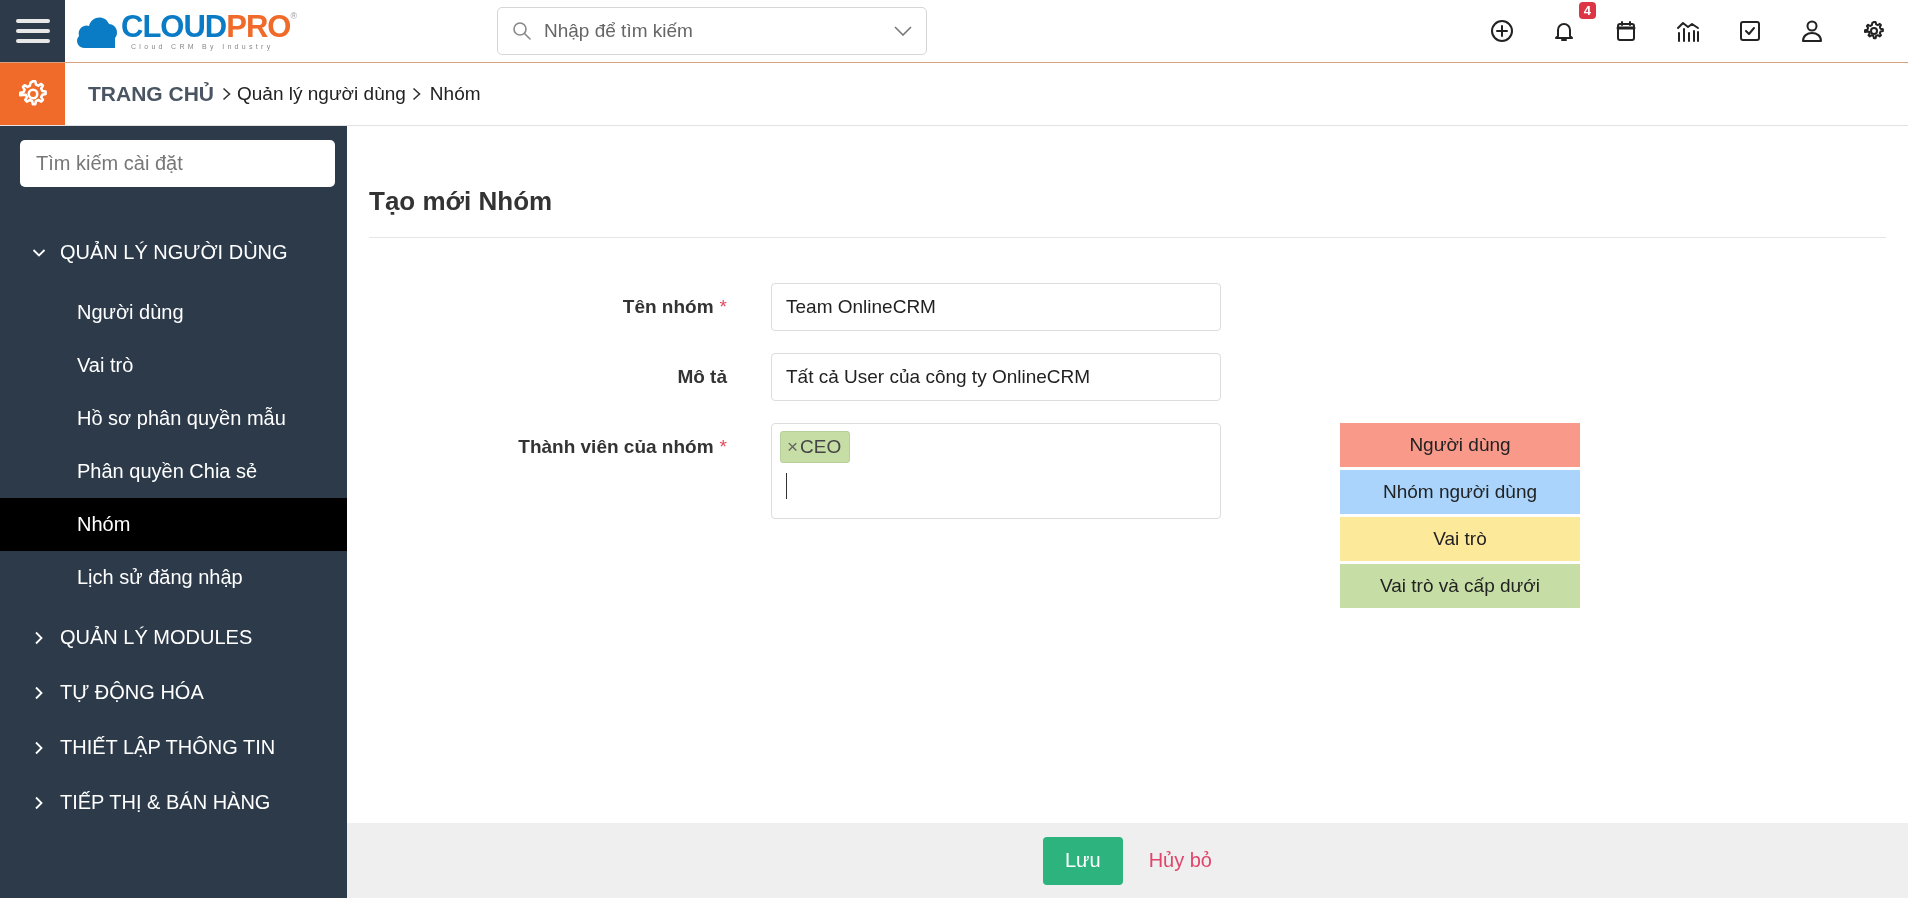  I want to click on search-icon, so click(522, 31).